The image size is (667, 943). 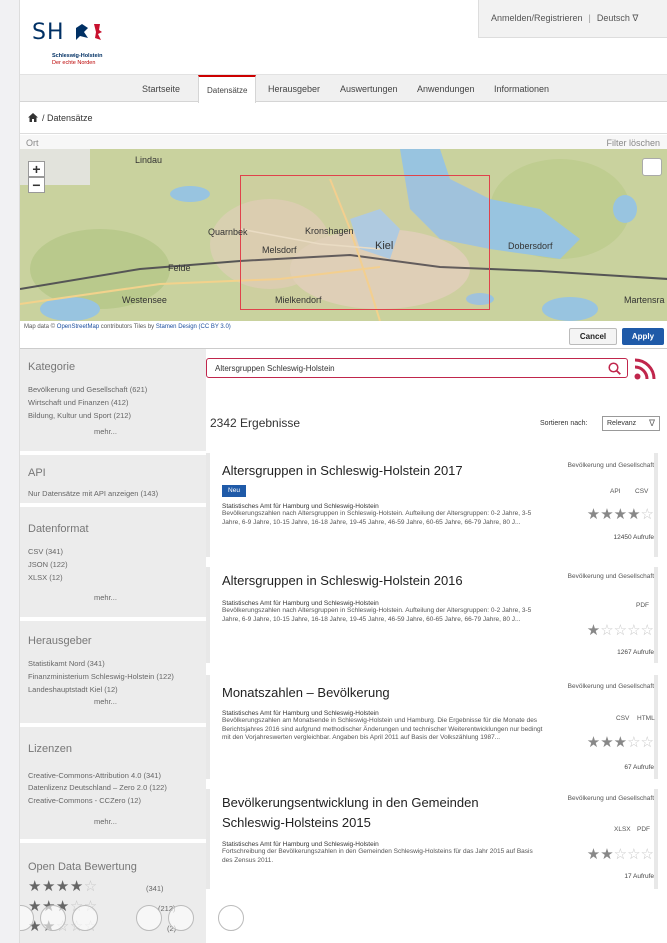 What do you see at coordinates (620, 630) in the screenshot?
I see `rating-stars: ★☆☆☆☆` at bounding box center [620, 630].